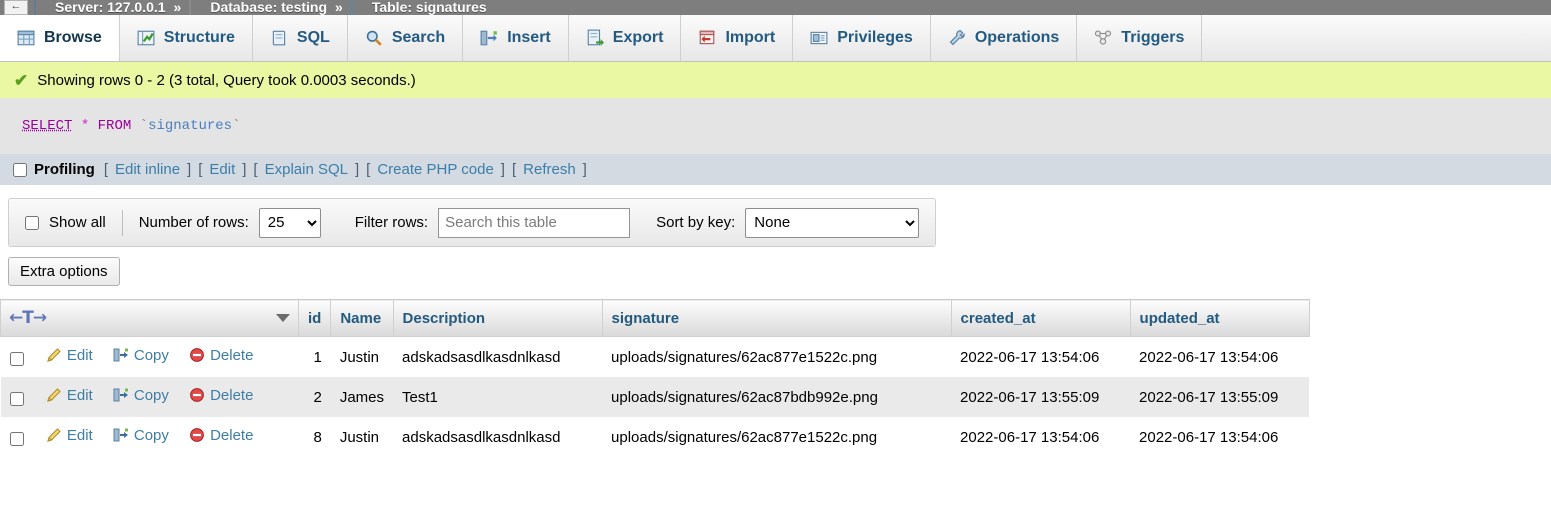 The width and height of the screenshot is (1551, 512). What do you see at coordinates (625, 38) in the screenshot?
I see `tab-export: Export` at bounding box center [625, 38].